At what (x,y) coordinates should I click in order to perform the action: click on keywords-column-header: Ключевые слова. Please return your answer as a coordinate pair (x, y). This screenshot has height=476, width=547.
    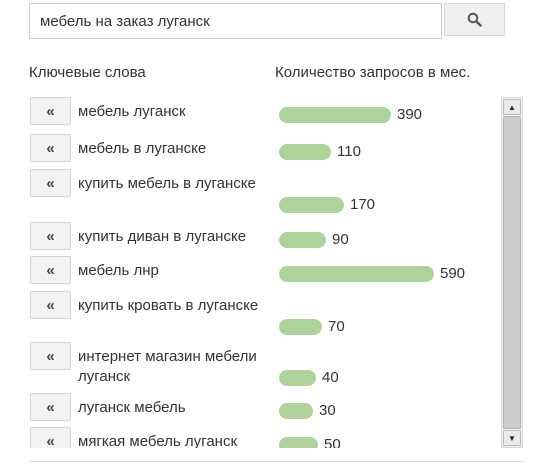
    Looking at the image, I should click on (87, 72).